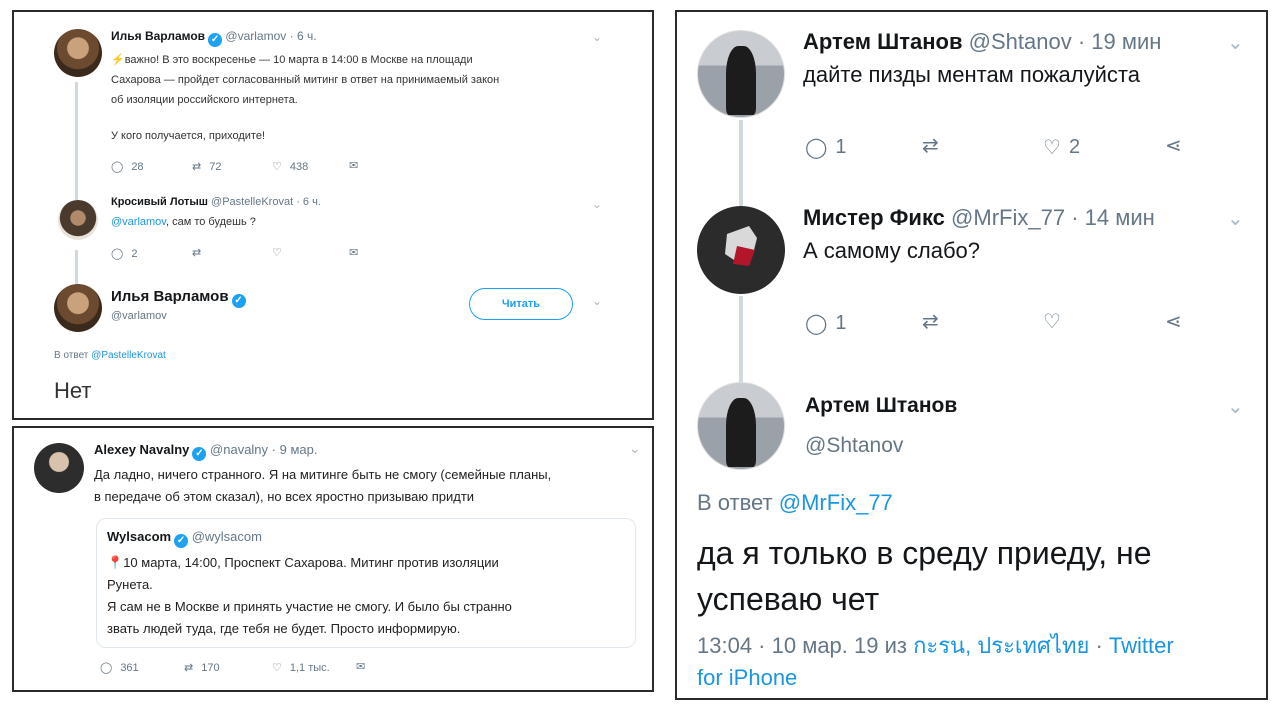 The width and height of the screenshot is (1280, 708). I want to click on author-handle: @MrFix_77, so click(1008, 217).